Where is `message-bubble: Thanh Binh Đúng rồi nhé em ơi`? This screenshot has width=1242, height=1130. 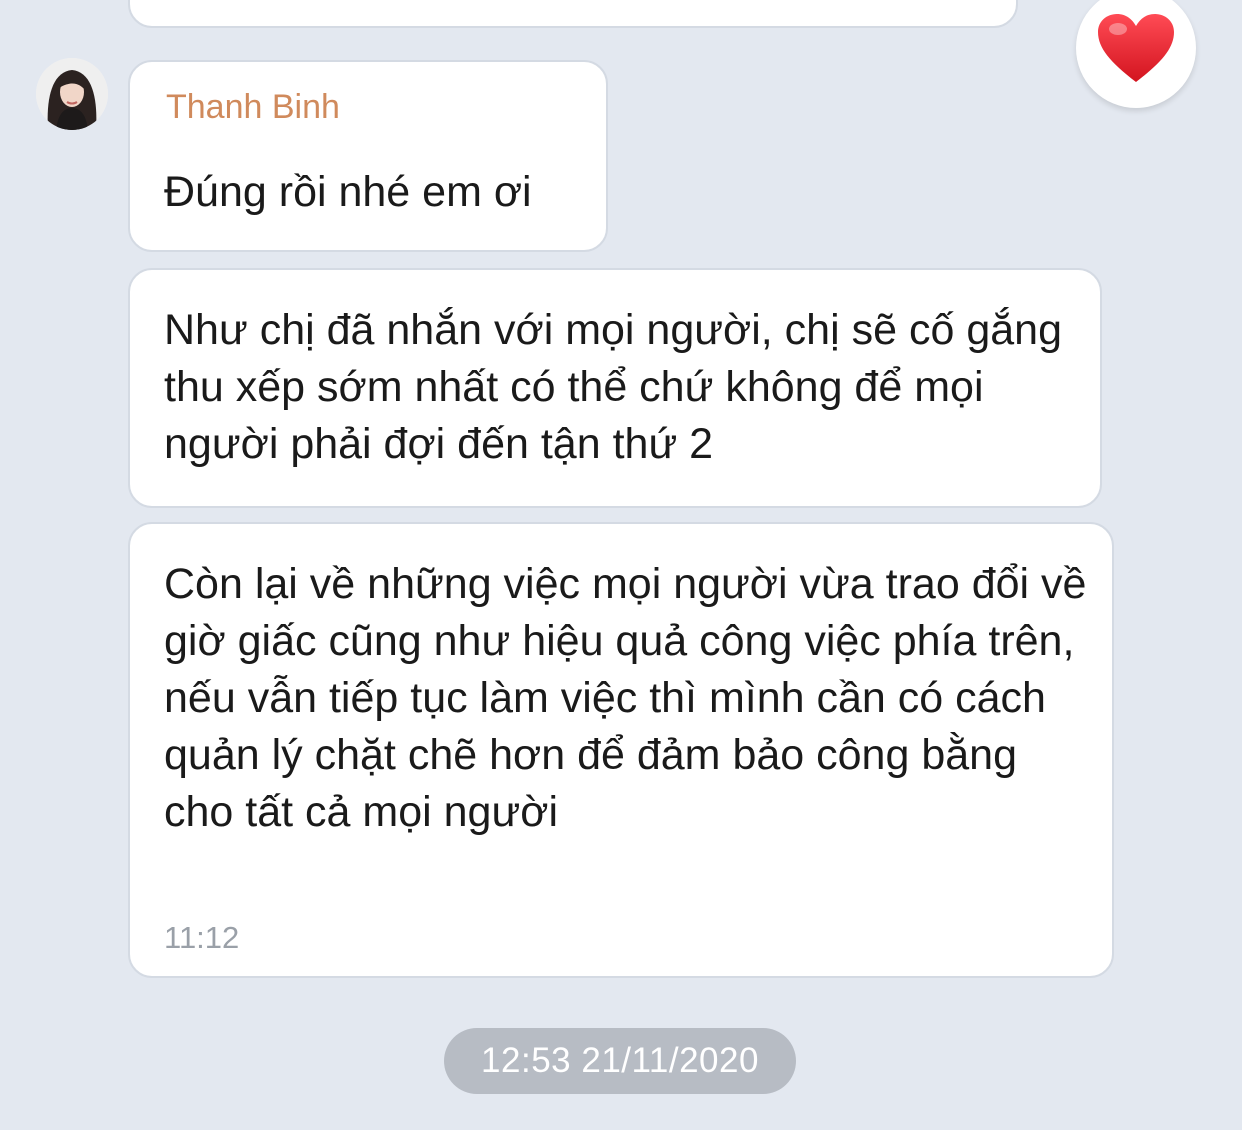 message-bubble: Thanh Binh Đúng rồi nhé em ơi is located at coordinates (368, 156).